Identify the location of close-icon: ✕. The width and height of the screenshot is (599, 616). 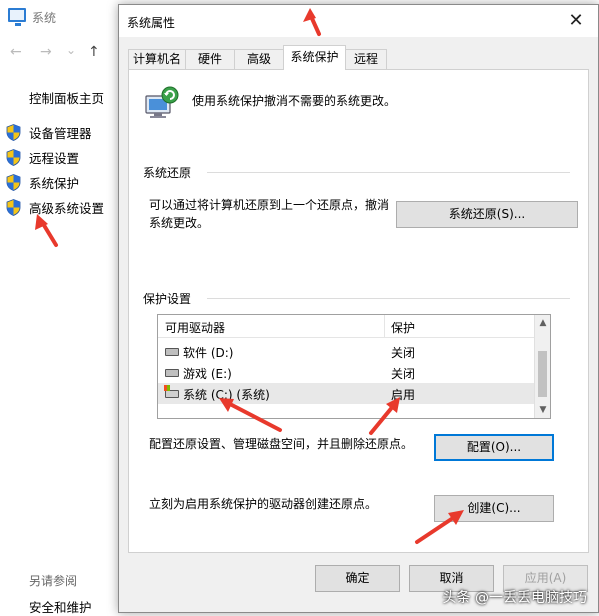
(576, 21).